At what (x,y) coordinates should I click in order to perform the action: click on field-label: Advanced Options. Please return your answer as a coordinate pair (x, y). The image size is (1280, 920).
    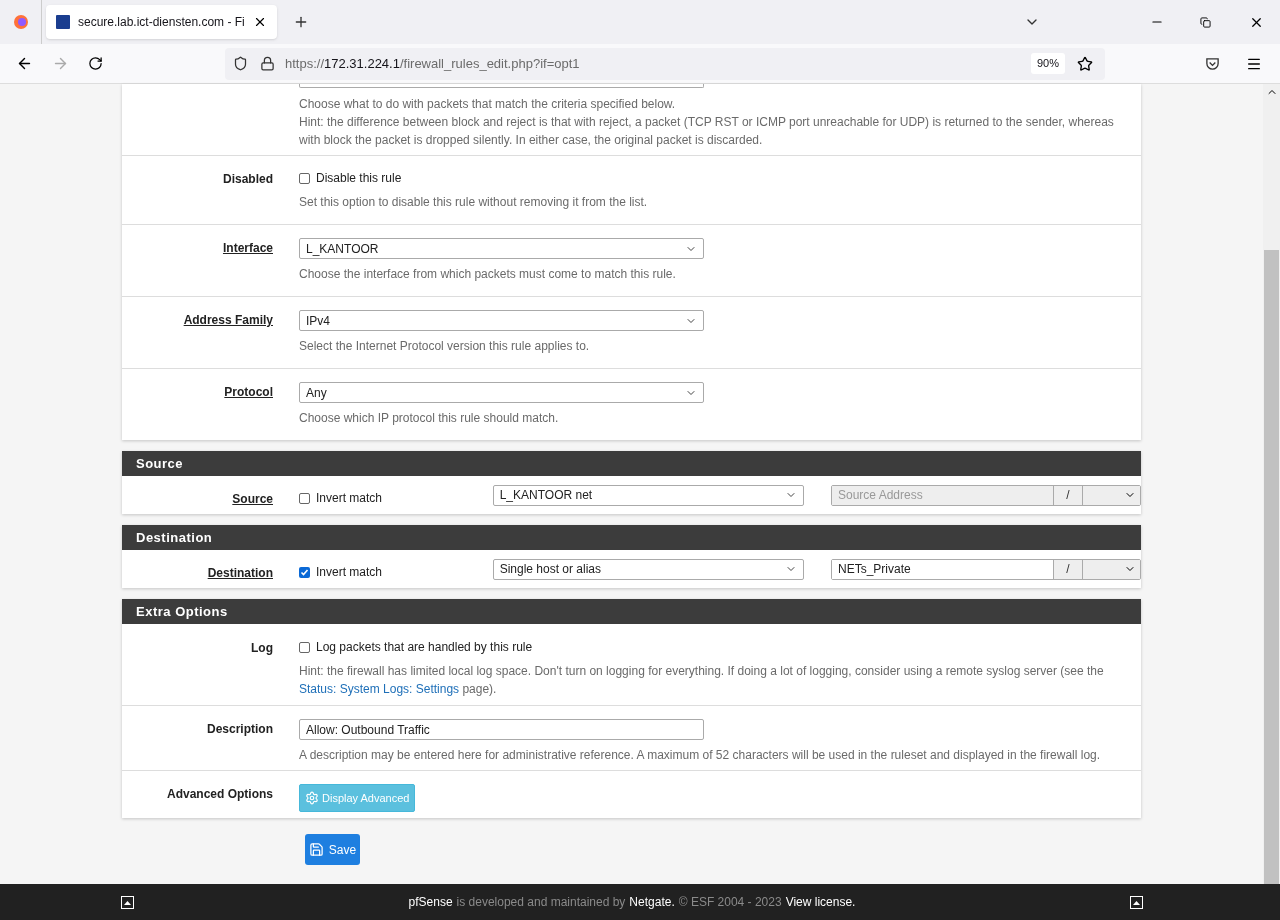
    Looking at the image, I should click on (220, 794).